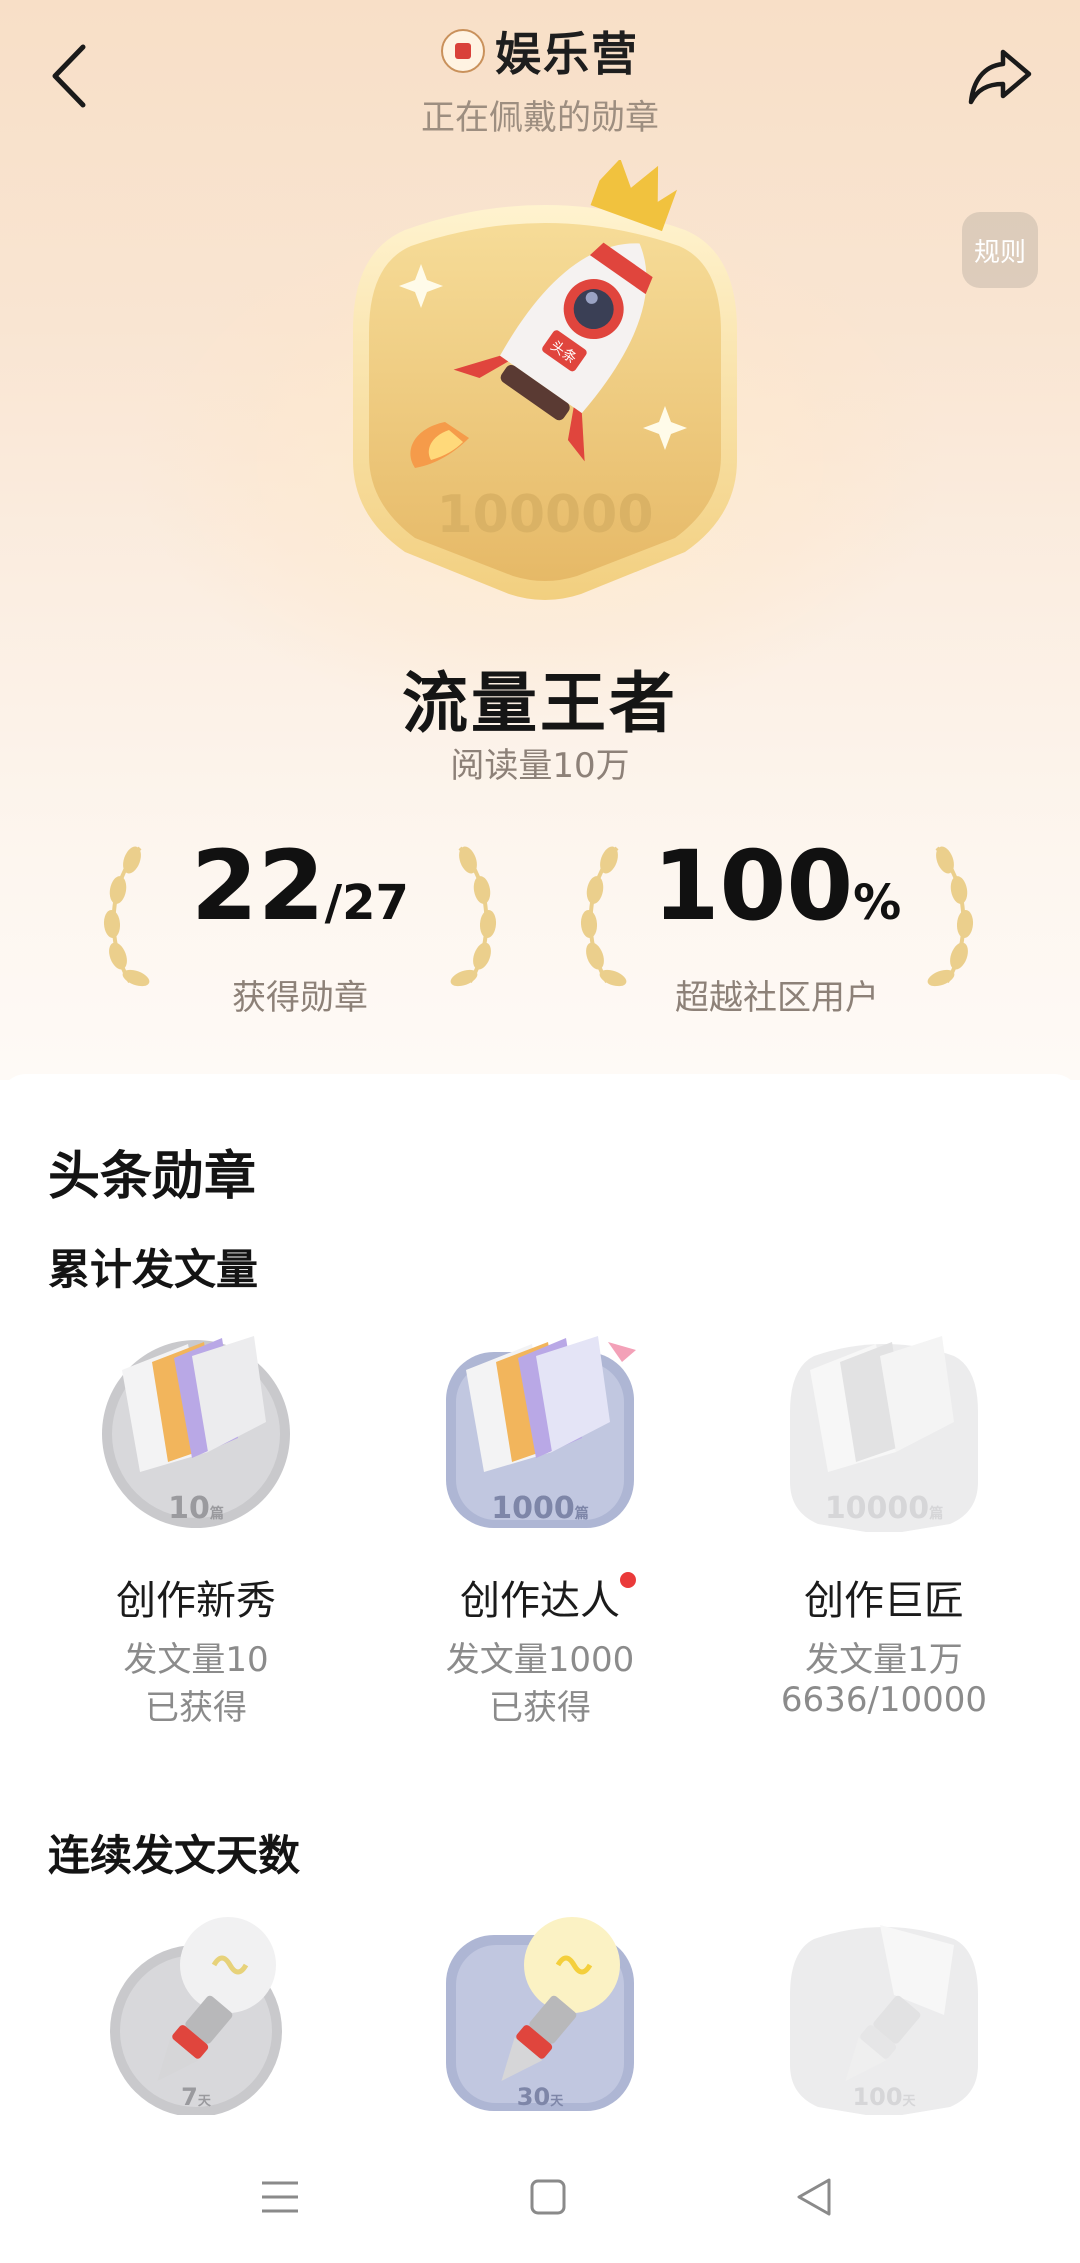 The width and height of the screenshot is (1080, 2263). I want to click on page-title-text: 娱乐营, so click(567, 54).